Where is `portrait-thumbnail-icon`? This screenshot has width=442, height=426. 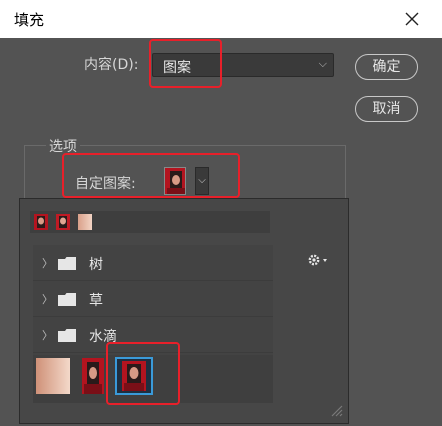
portrait-thumbnail-icon is located at coordinates (175, 181).